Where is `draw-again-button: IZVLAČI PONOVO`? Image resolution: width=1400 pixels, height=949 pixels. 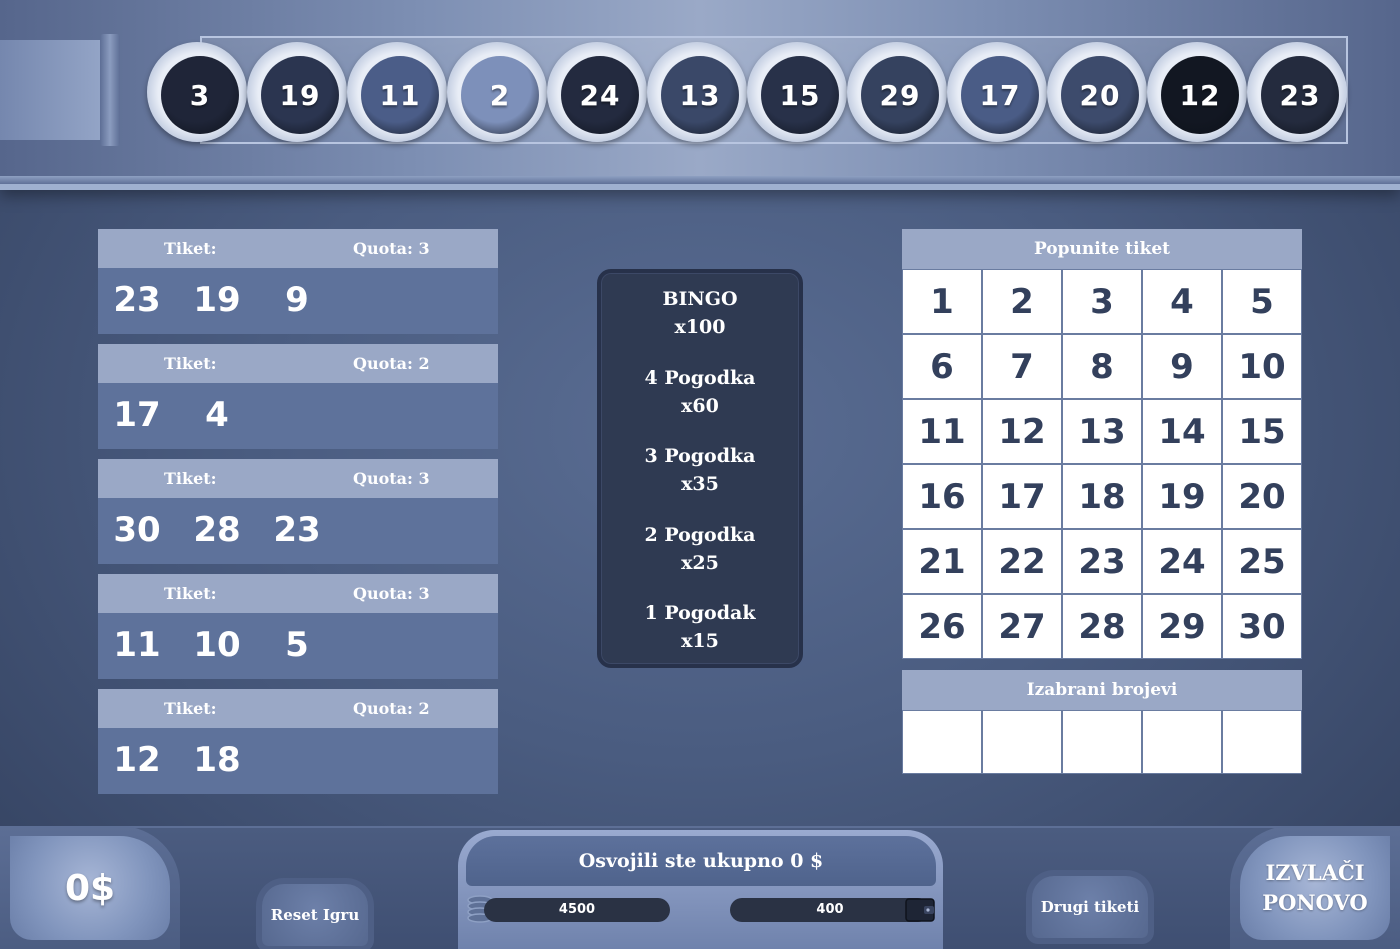
draw-again-button: IZVLAČI PONOVO is located at coordinates (1315, 888).